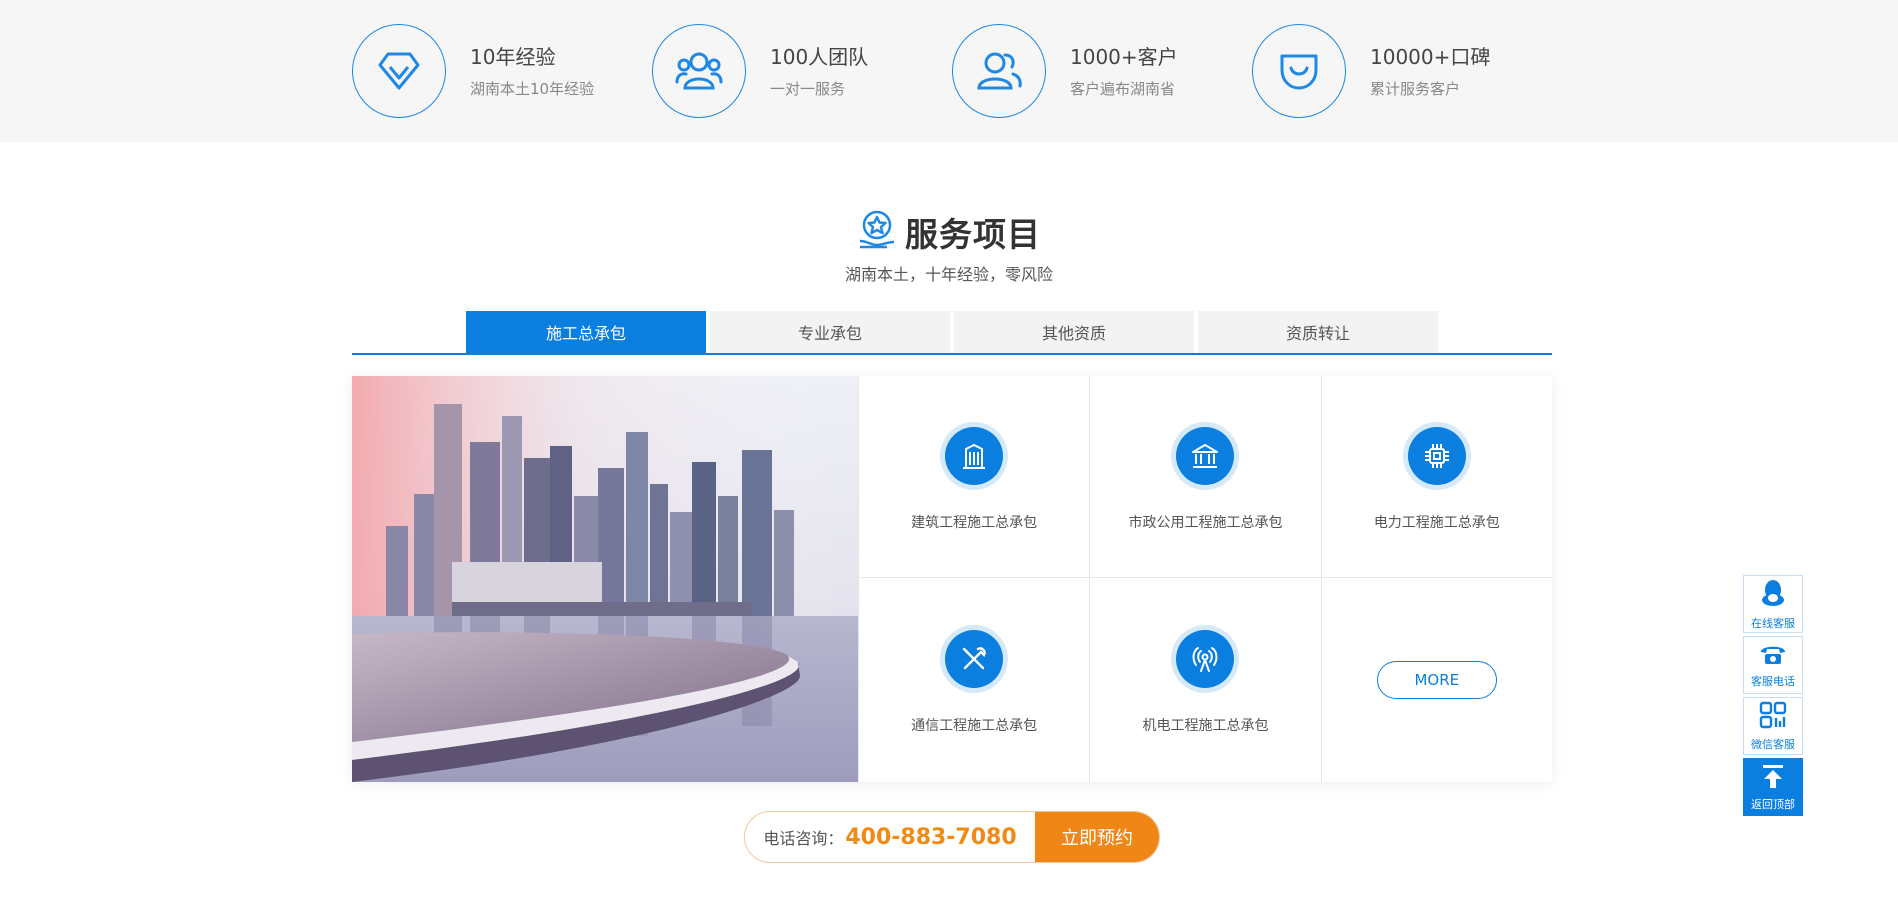 This screenshot has height=901, width=1898. Describe the element at coordinates (473, 71) in the screenshot. I see `feature-experience: 10年经验 湖南本土10年经验` at that location.